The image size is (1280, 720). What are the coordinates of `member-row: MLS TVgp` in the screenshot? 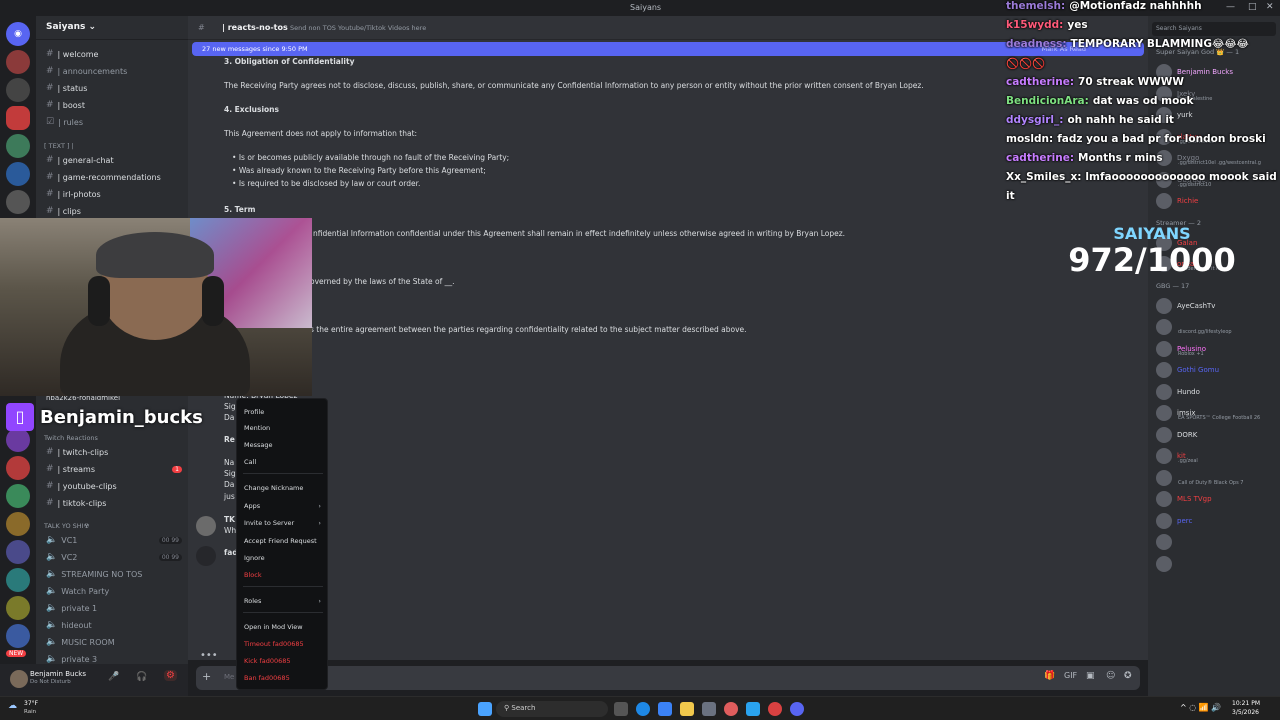 It's located at (1218, 499).